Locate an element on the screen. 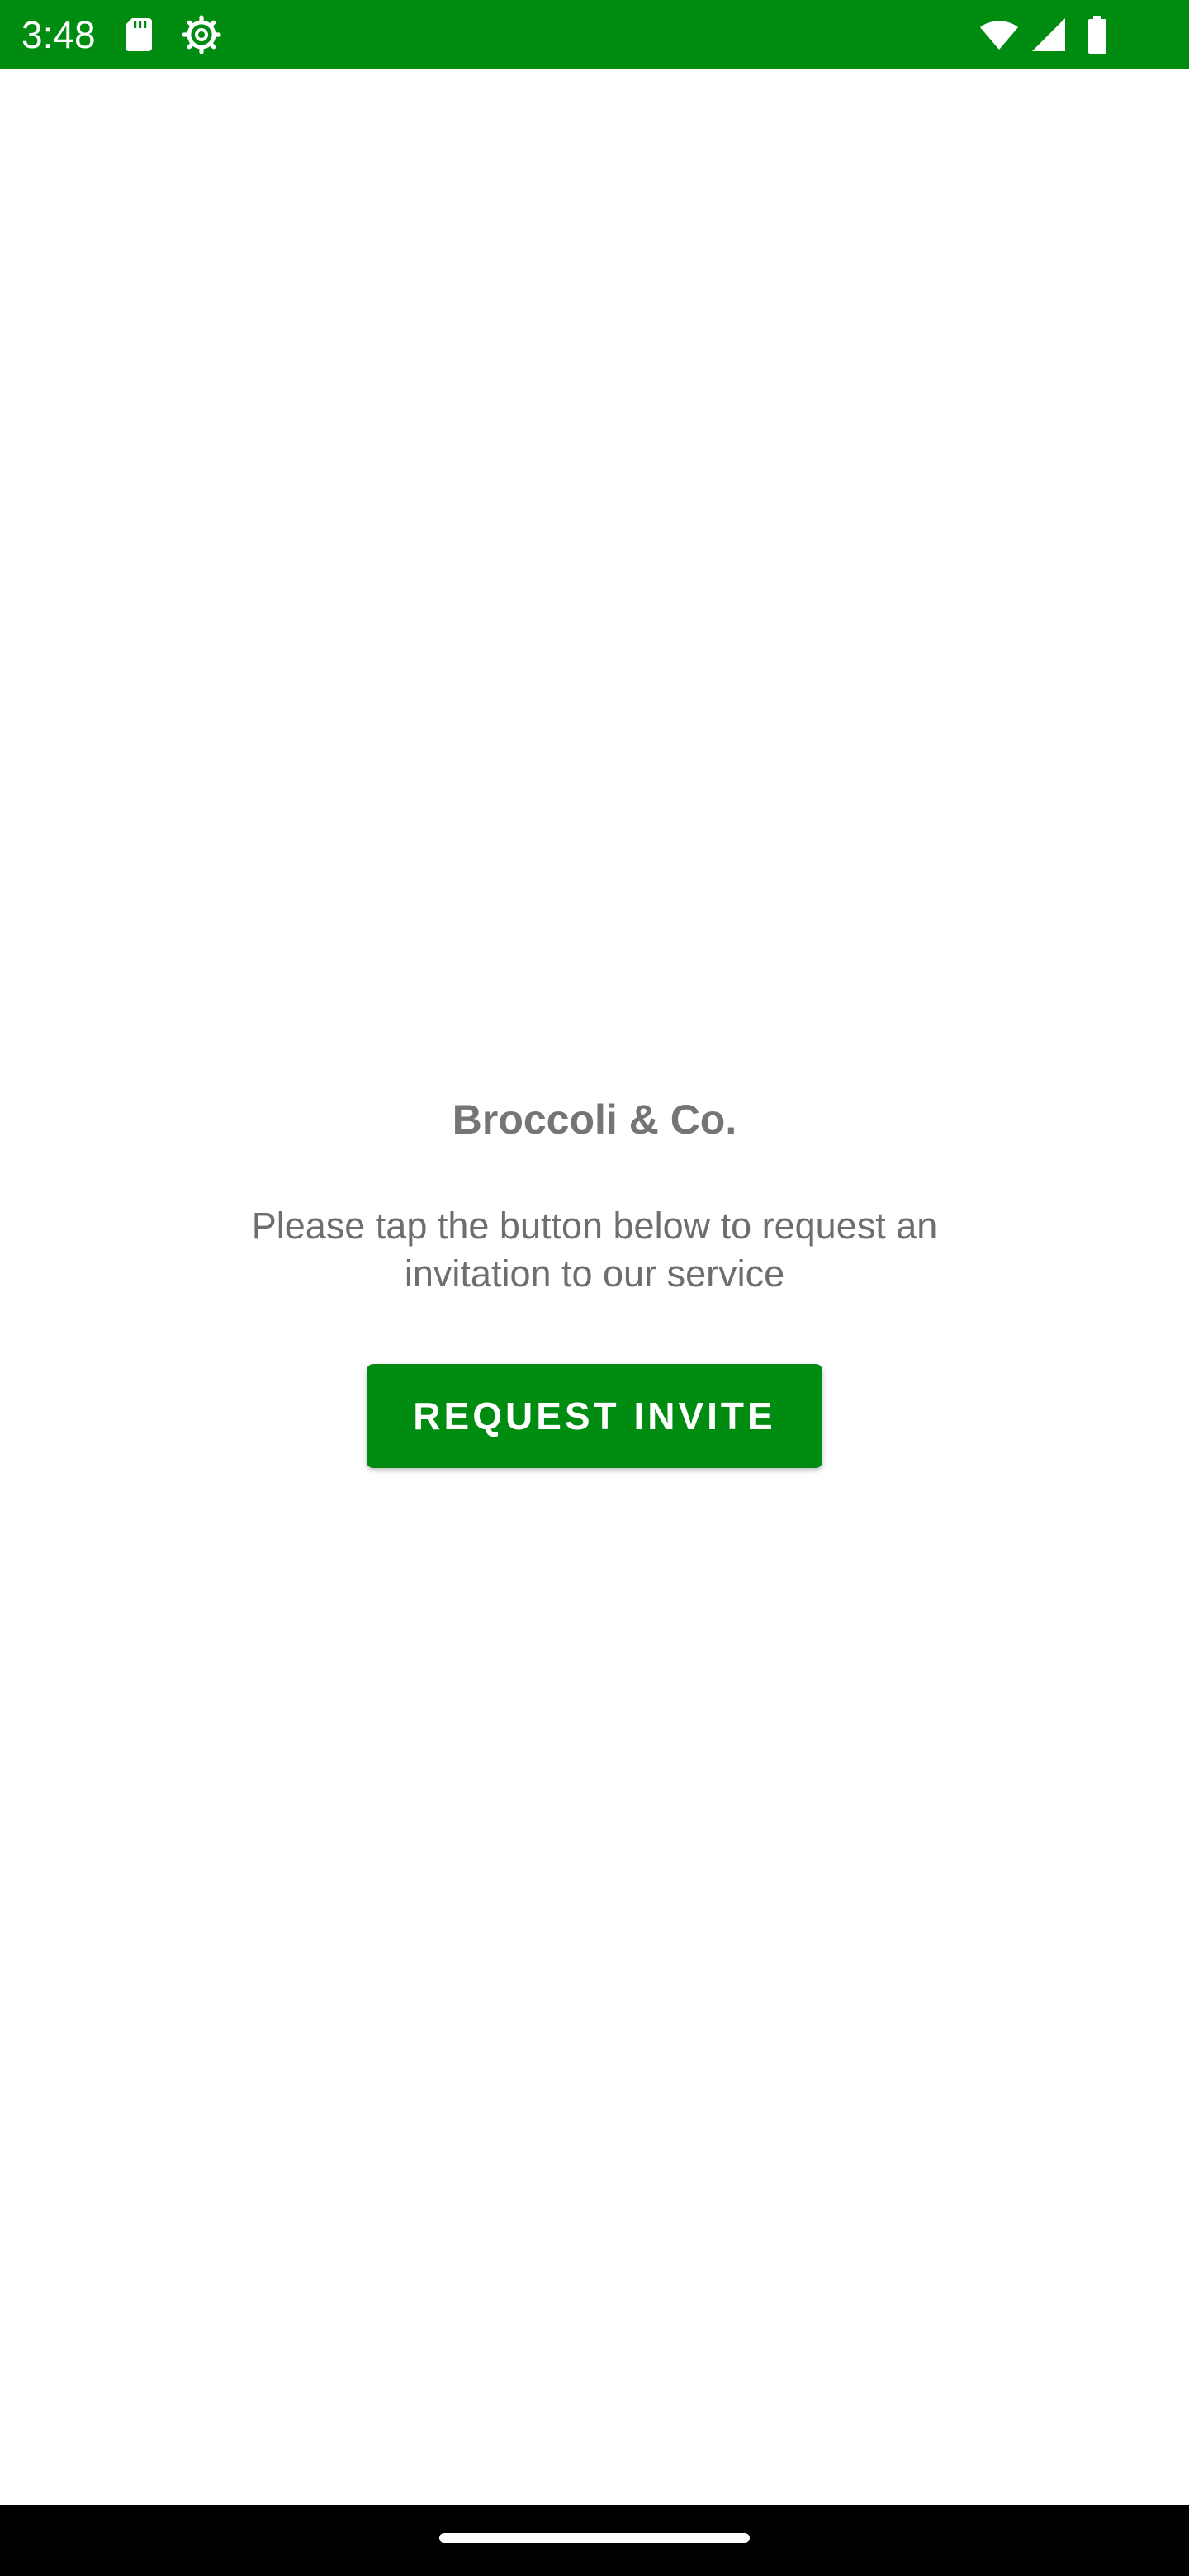 This screenshot has height=2576, width=1189. status-bar: 3:48 is located at coordinates (594, 34).